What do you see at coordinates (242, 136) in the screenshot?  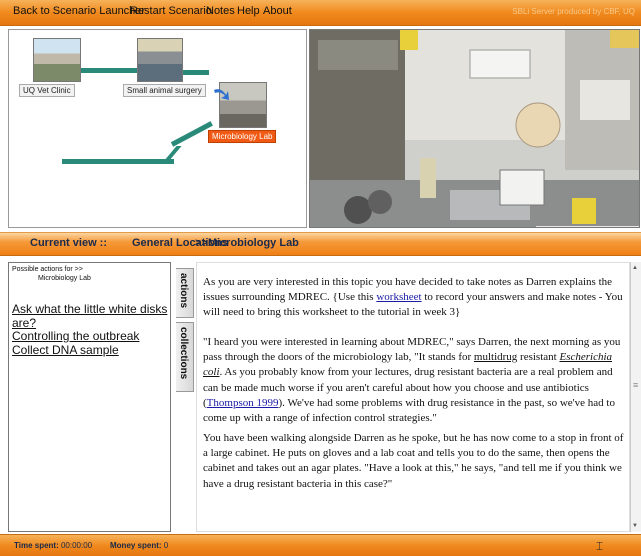 I see `map-node-label: Microbiology Lab` at bounding box center [242, 136].